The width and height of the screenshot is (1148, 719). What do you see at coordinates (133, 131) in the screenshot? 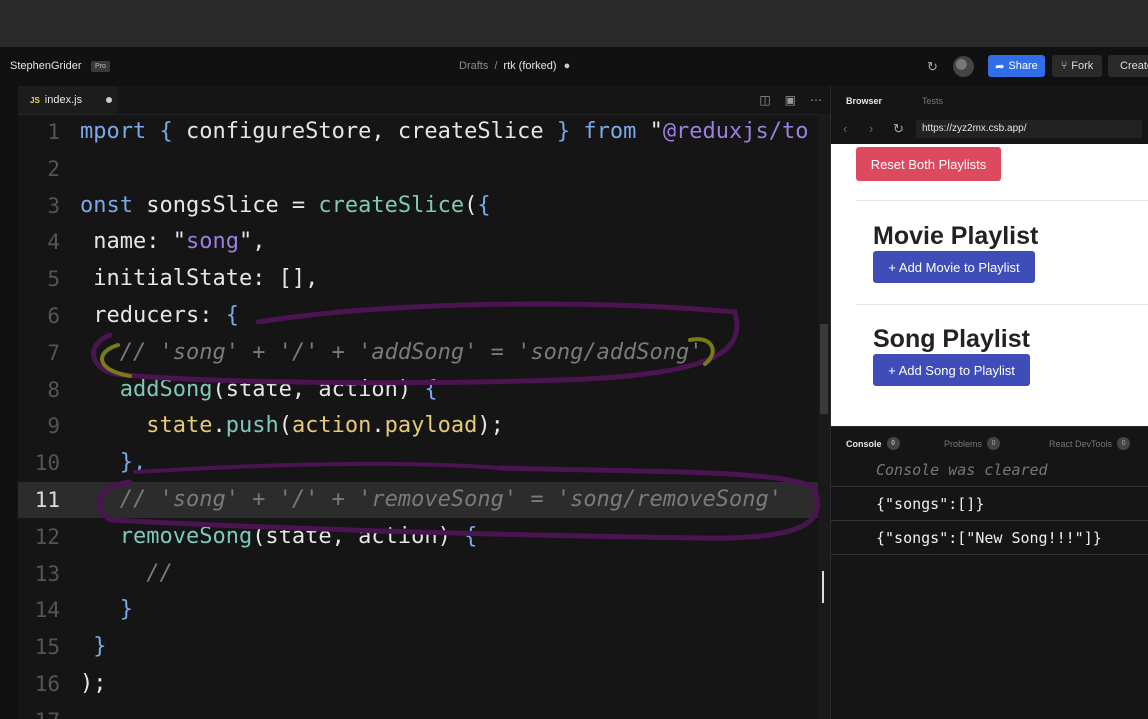
I see `code-token: mport {` at bounding box center [133, 131].